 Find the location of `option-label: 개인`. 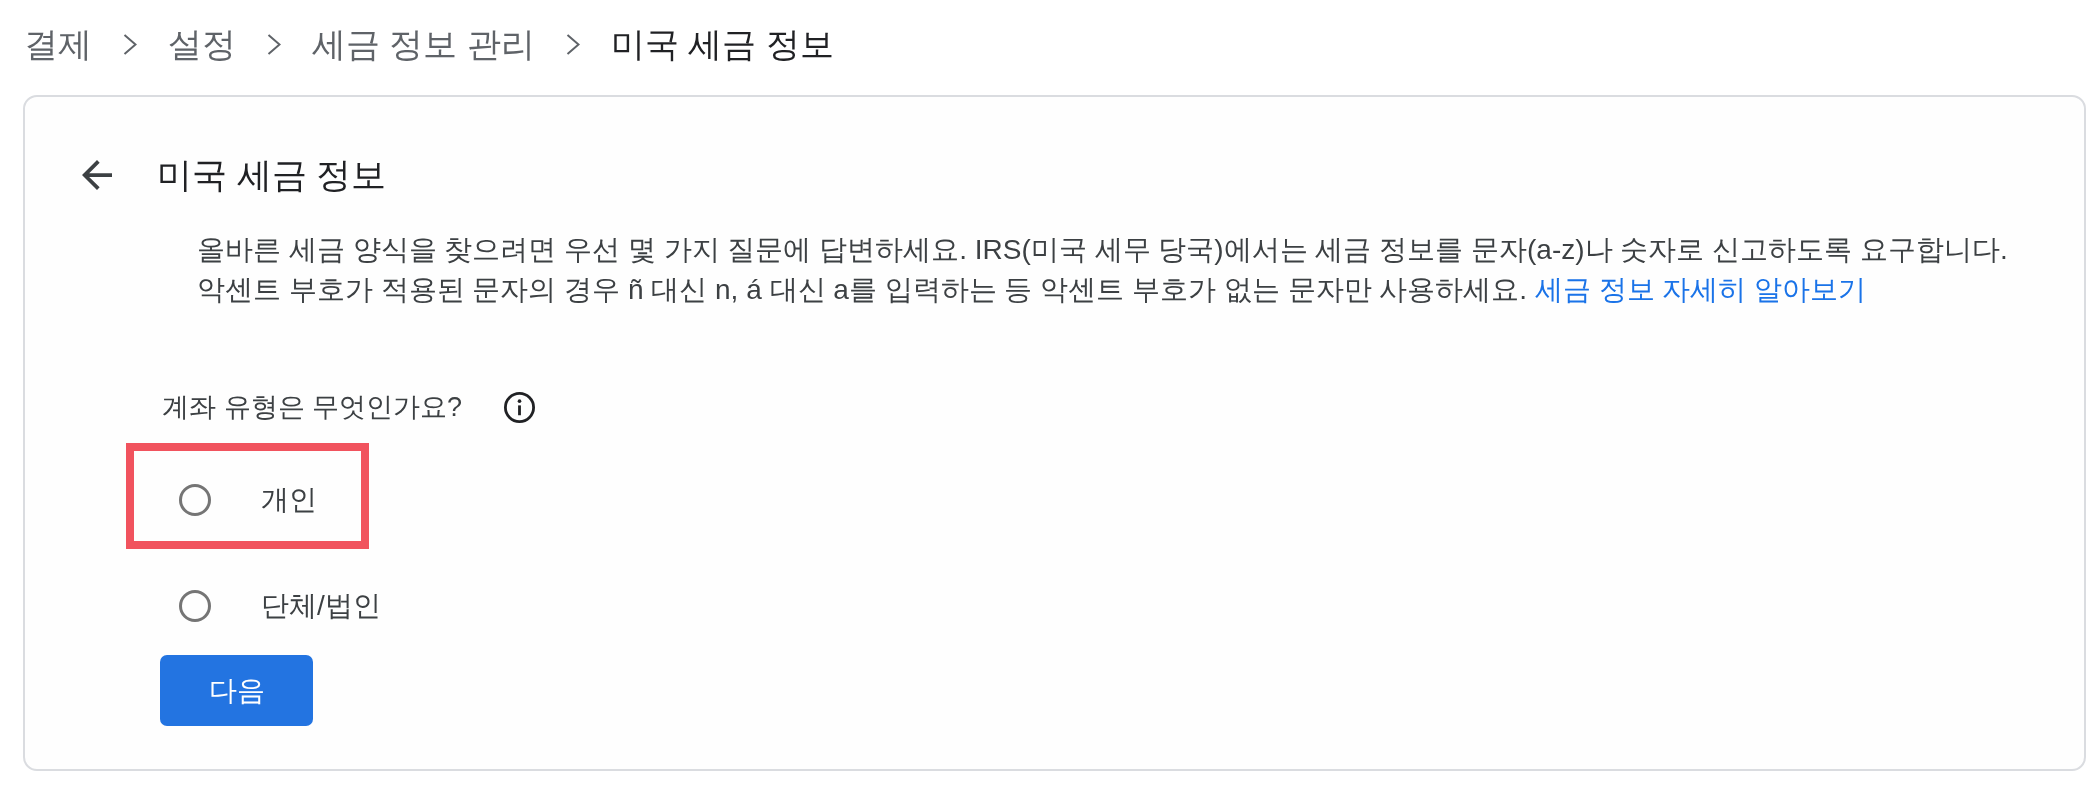

option-label: 개인 is located at coordinates (289, 500).